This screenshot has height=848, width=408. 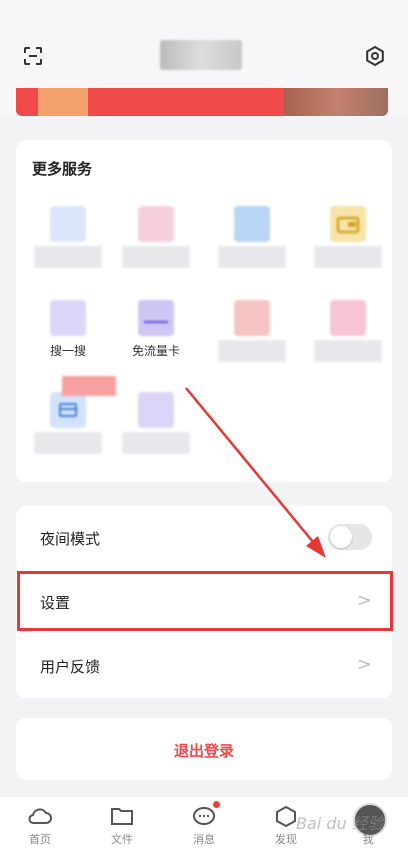 I want to click on tab-label: 消息, so click(x=204, y=839).